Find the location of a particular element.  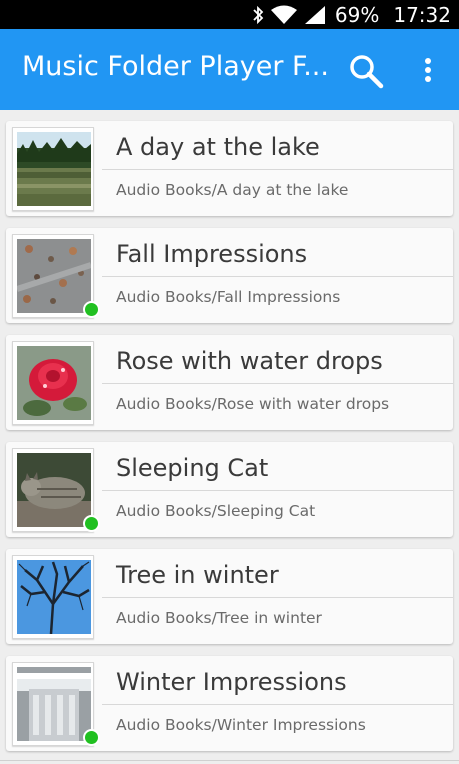

folder-path: Audio Books/A day at the lake is located at coordinates (232, 190).